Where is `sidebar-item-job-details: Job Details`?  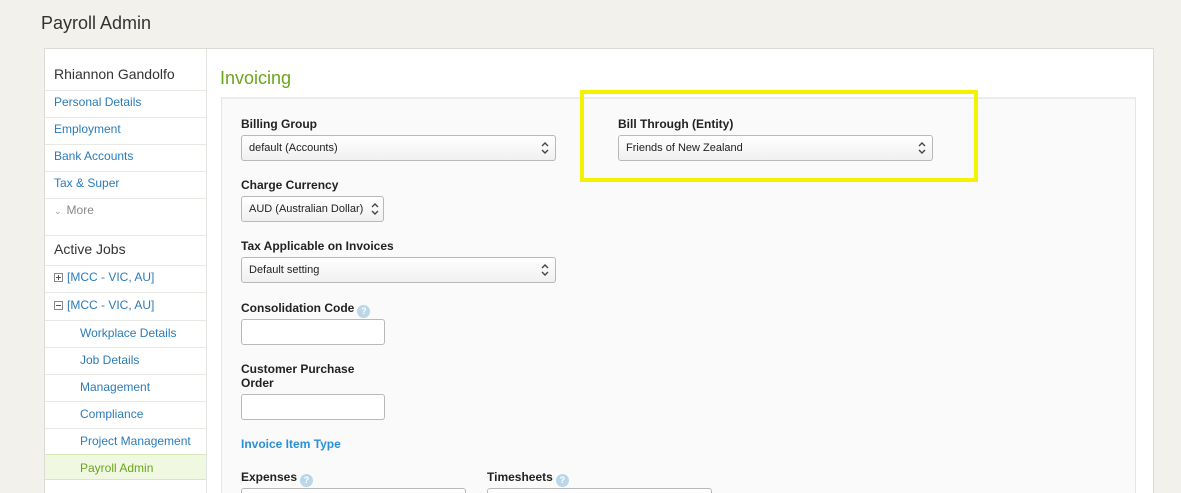
sidebar-item-job-details: Job Details is located at coordinates (109, 360).